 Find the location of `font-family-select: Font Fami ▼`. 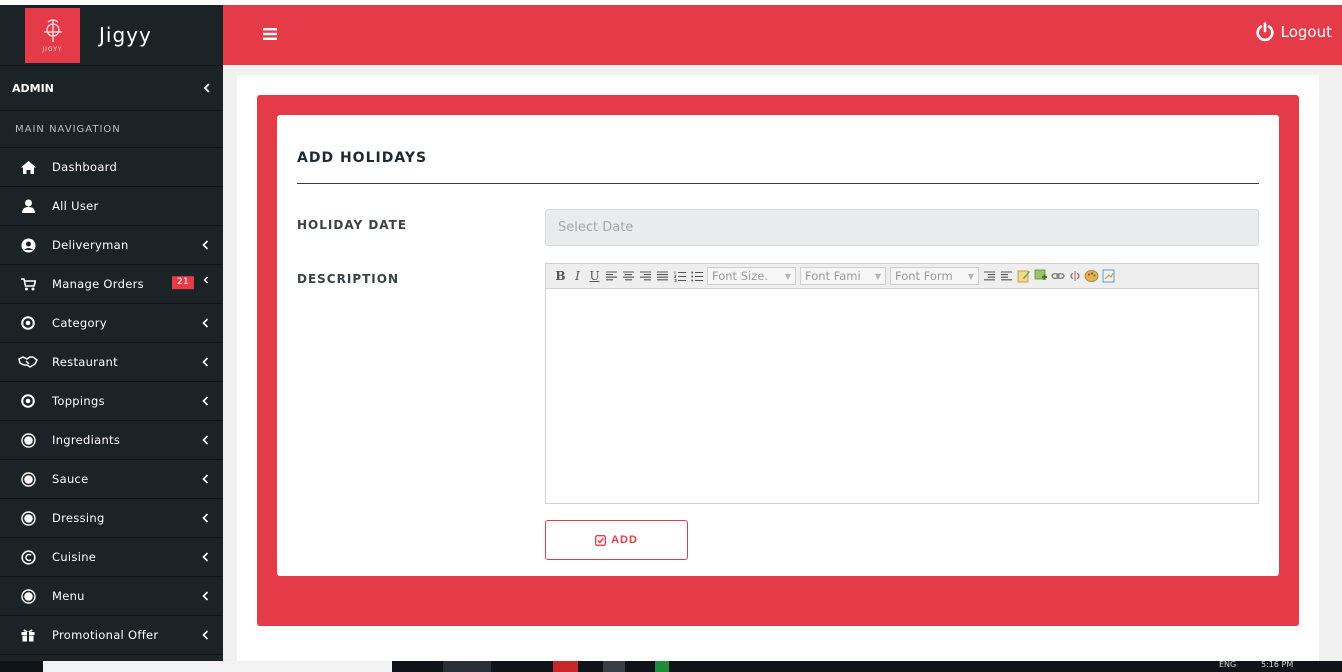

font-family-select: Font Fami ▼ is located at coordinates (843, 276).